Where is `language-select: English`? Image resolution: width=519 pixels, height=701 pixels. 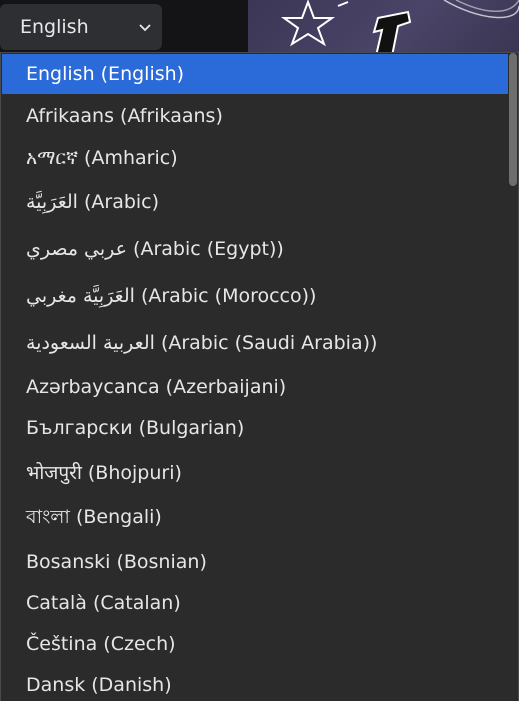 language-select: English is located at coordinates (81, 27).